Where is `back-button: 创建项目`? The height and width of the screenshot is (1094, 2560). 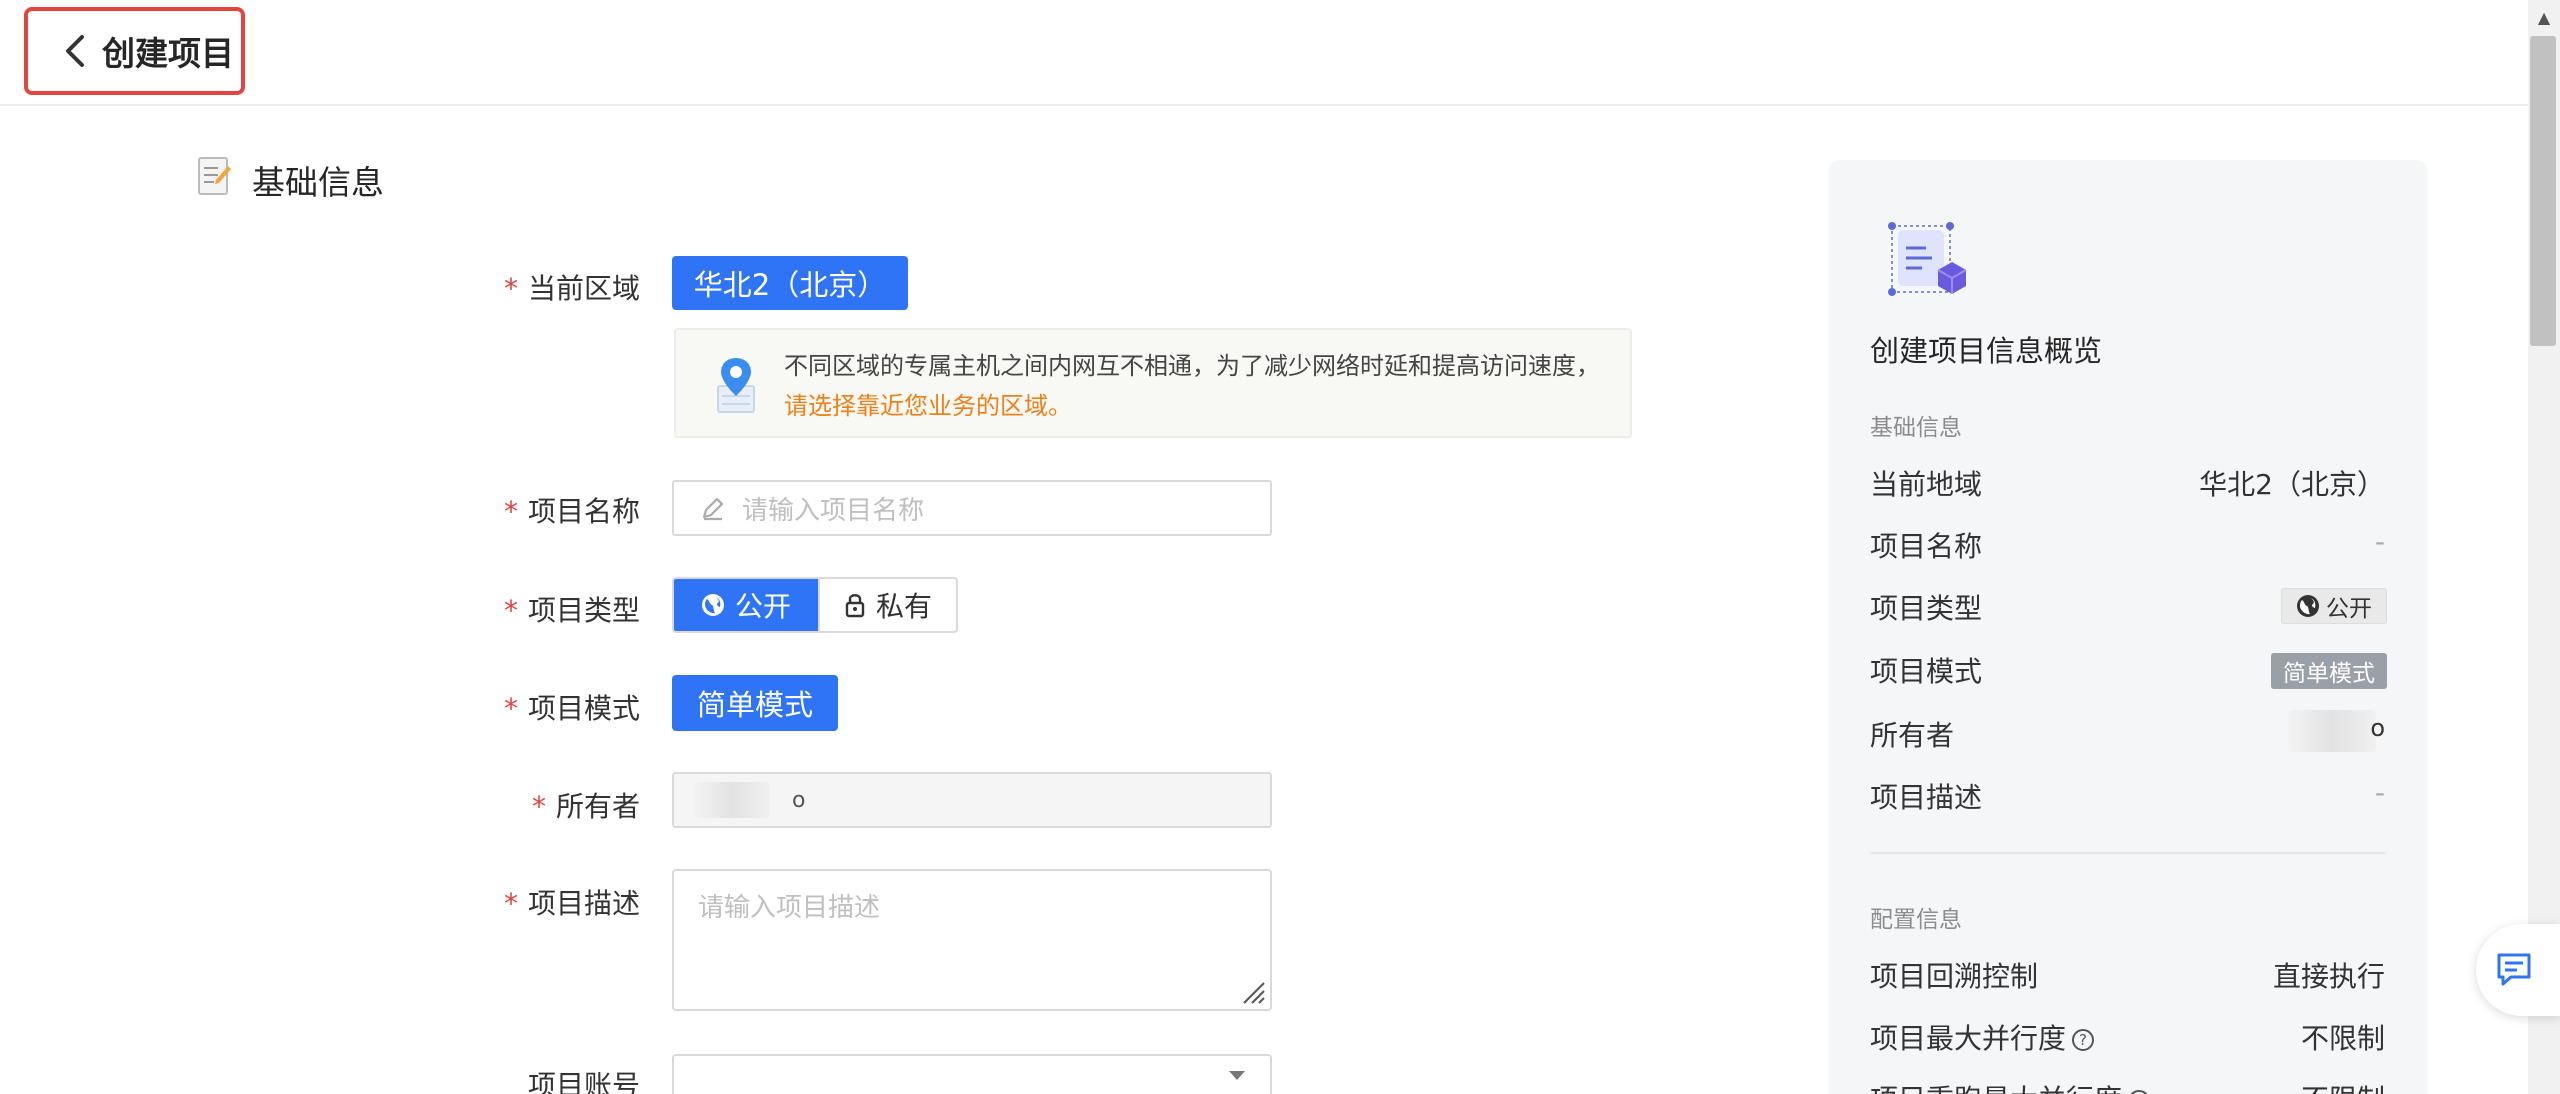 back-button: 创建项目 is located at coordinates (134, 51).